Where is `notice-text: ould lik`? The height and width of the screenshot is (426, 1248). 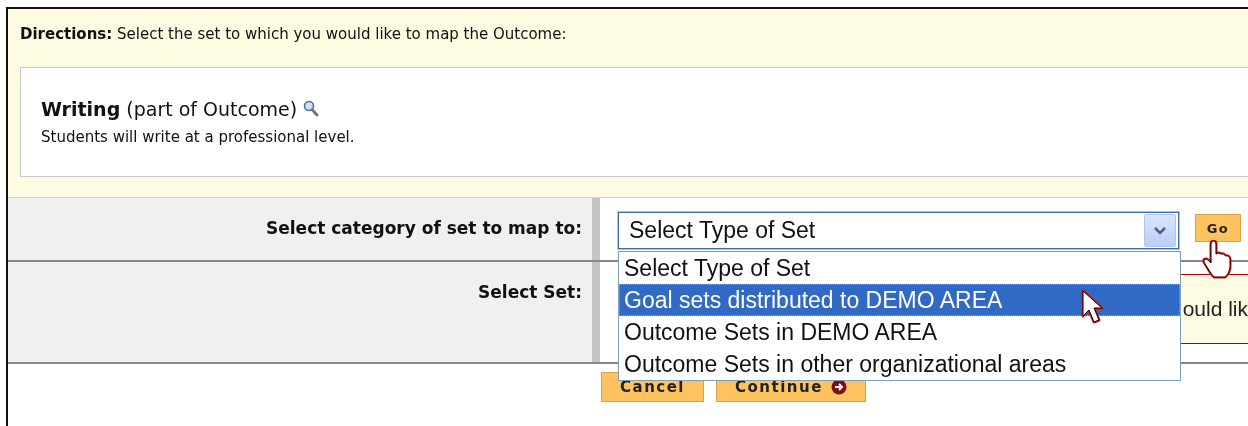
notice-text: ould lik is located at coordinates (1215, 309).